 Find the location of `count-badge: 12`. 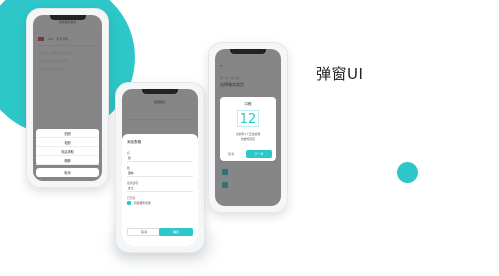

count-badge: 12 is located at coordinates (248, 118).